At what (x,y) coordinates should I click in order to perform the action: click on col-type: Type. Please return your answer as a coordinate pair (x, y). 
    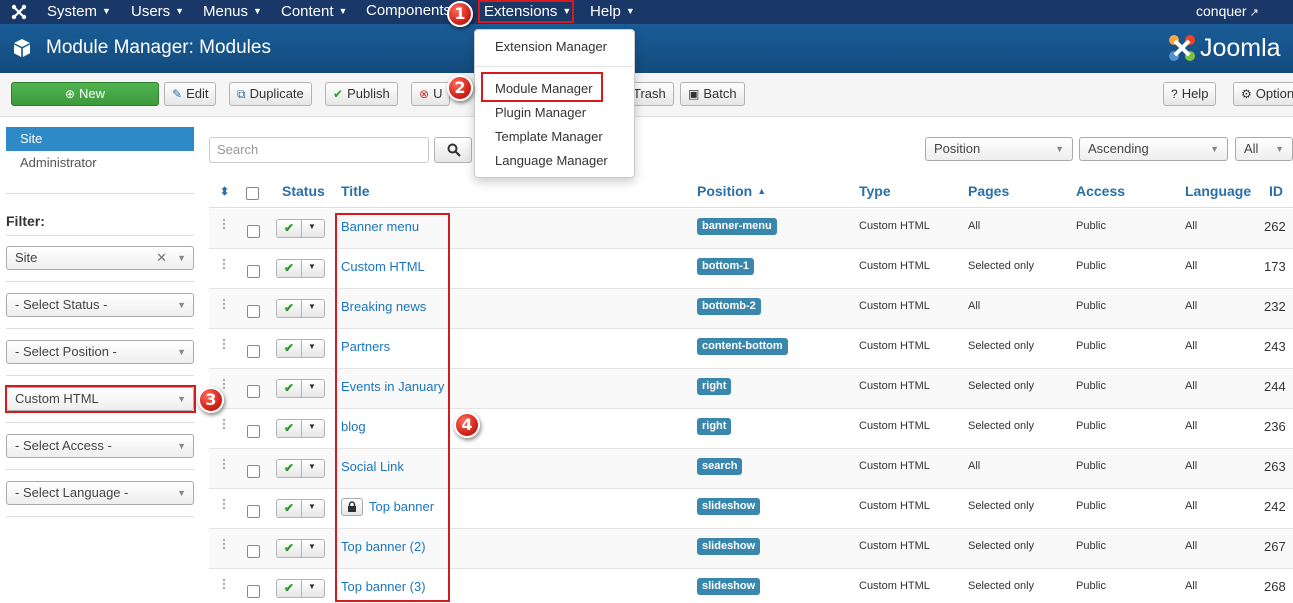
    Looking at the image, I should click on (875, 191).